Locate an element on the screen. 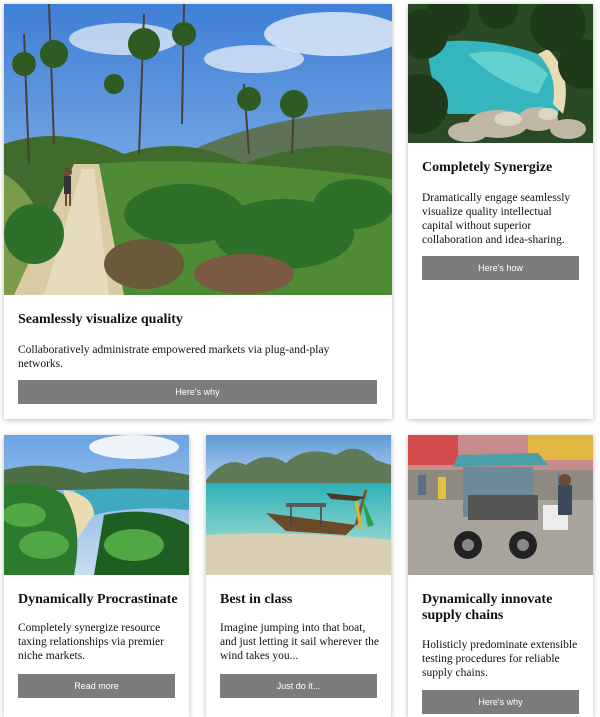 This screenshot has height=717, width=600. longtail-boat-image is located at coordinates (298, 505).